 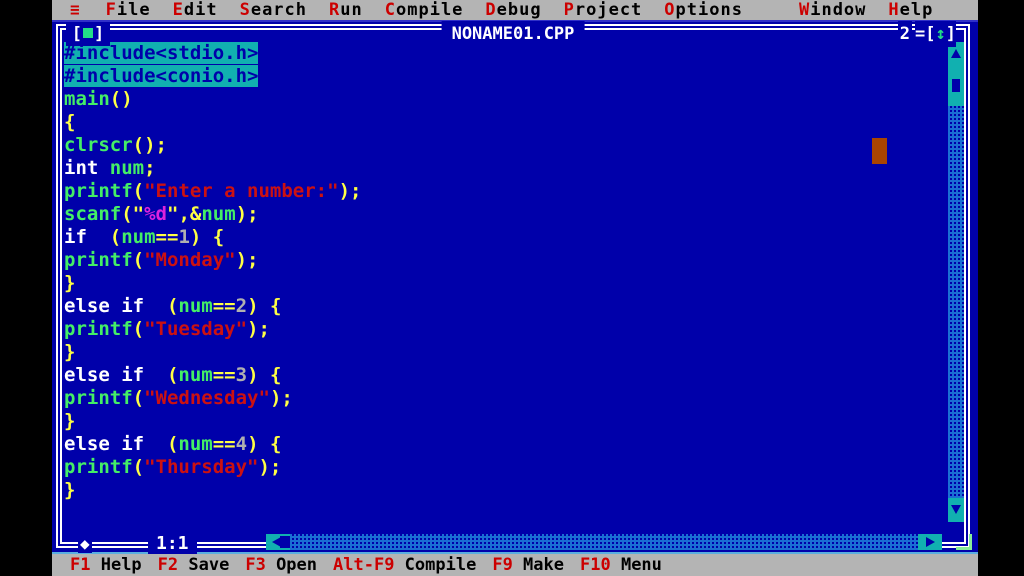 What do you see at coordinates (70, 122) in the screenshot?
I see `code-token-pun: {` at bounding box center [70, 122].